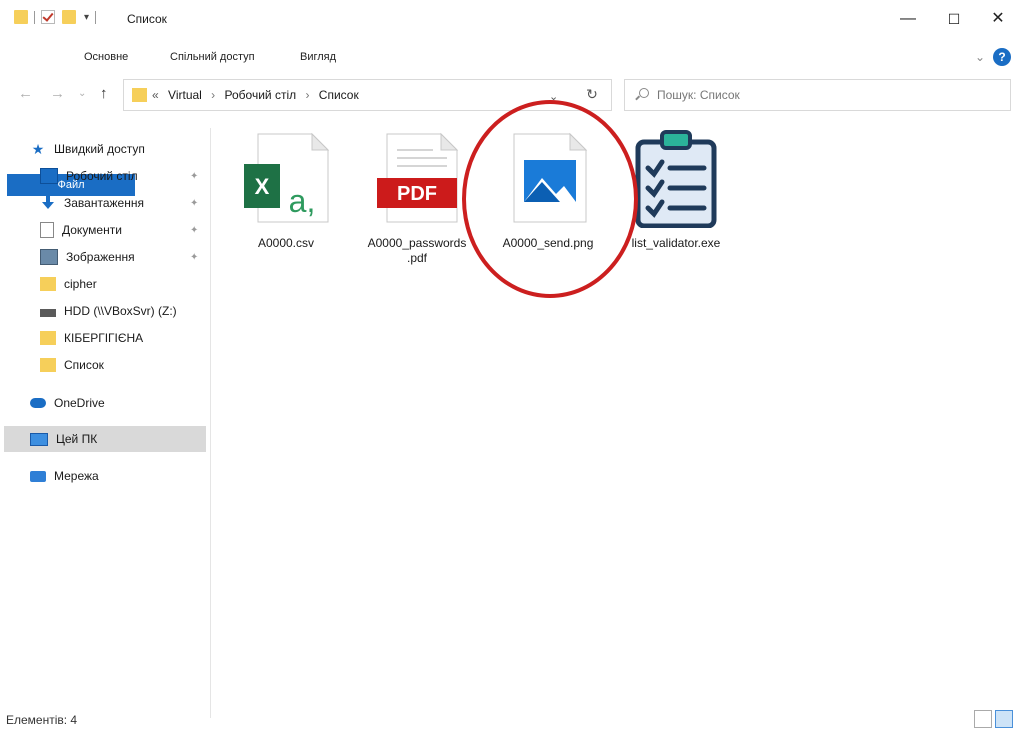  Describe the element at coordinates (57, 93) in the screenshot. I see `forward-button: →` at that location.